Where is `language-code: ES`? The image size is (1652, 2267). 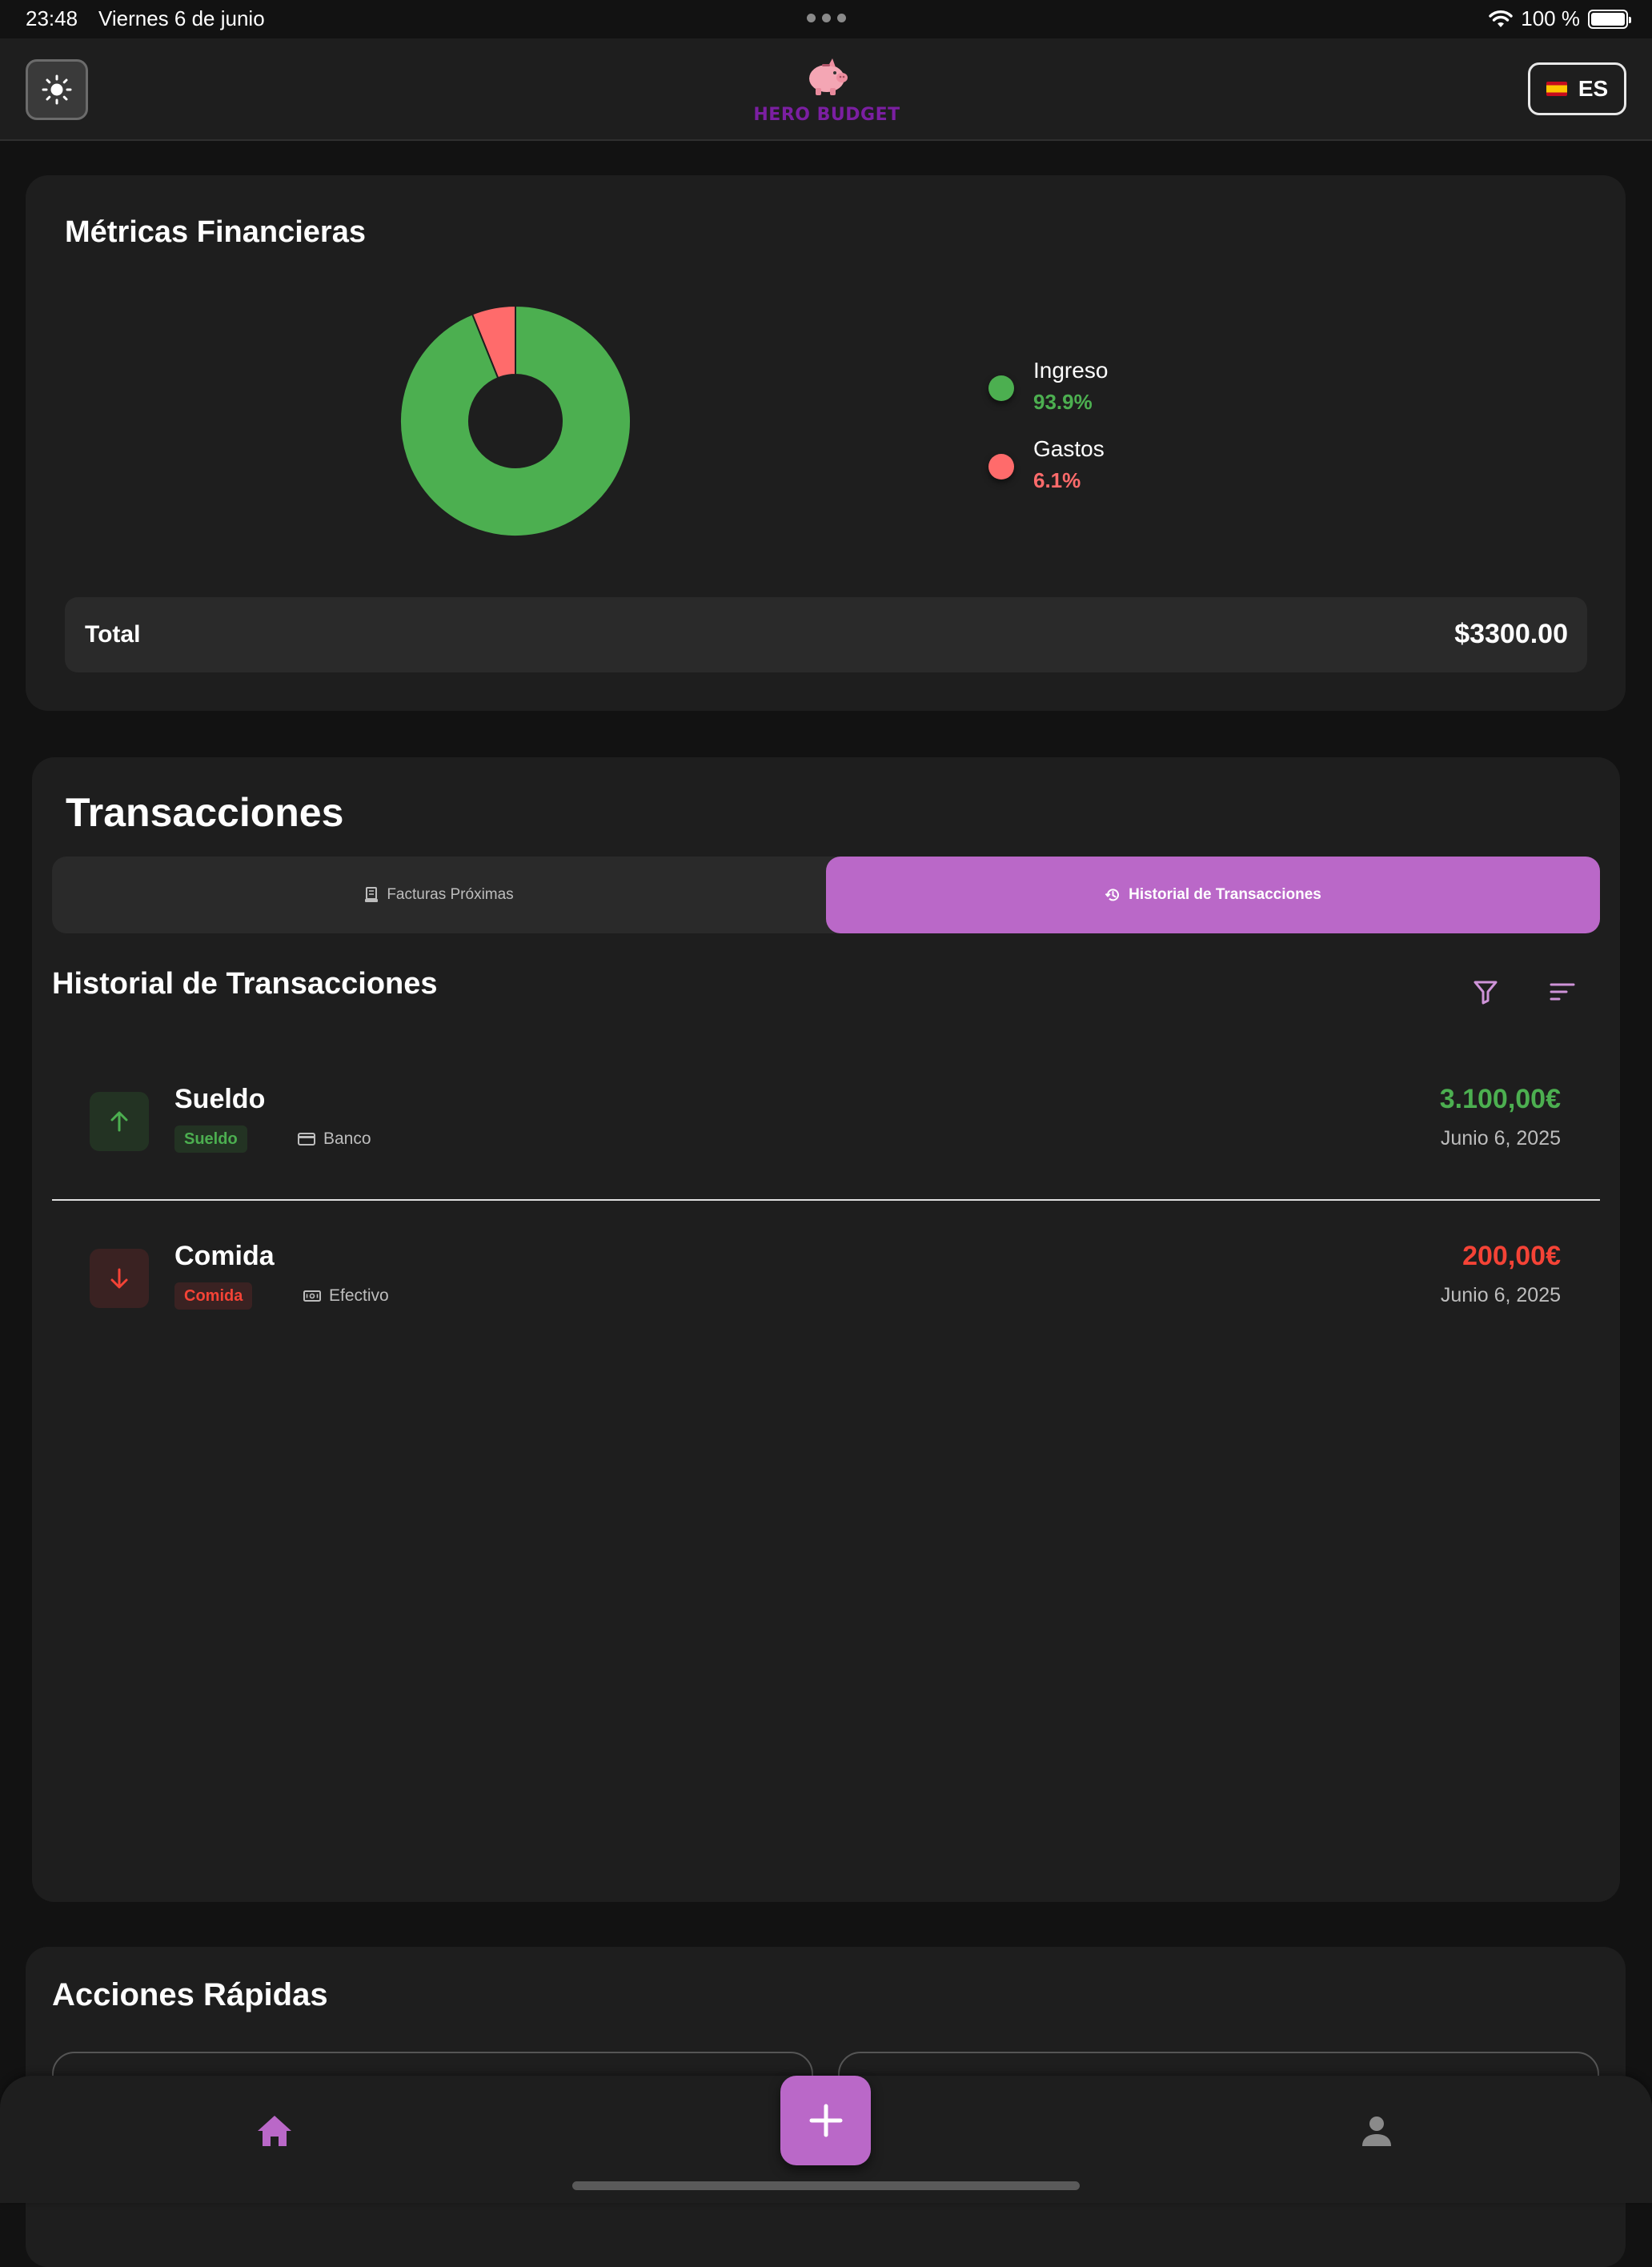 language-code: ES is located at coordinates (1593, 88).